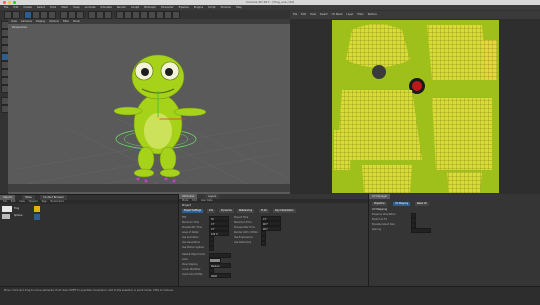 The image size is (540, 305). What do you see at coordinates (192, 227) in the screenshot?
I see `field-label: Preview Min Time` at bounding box center [192, 227].